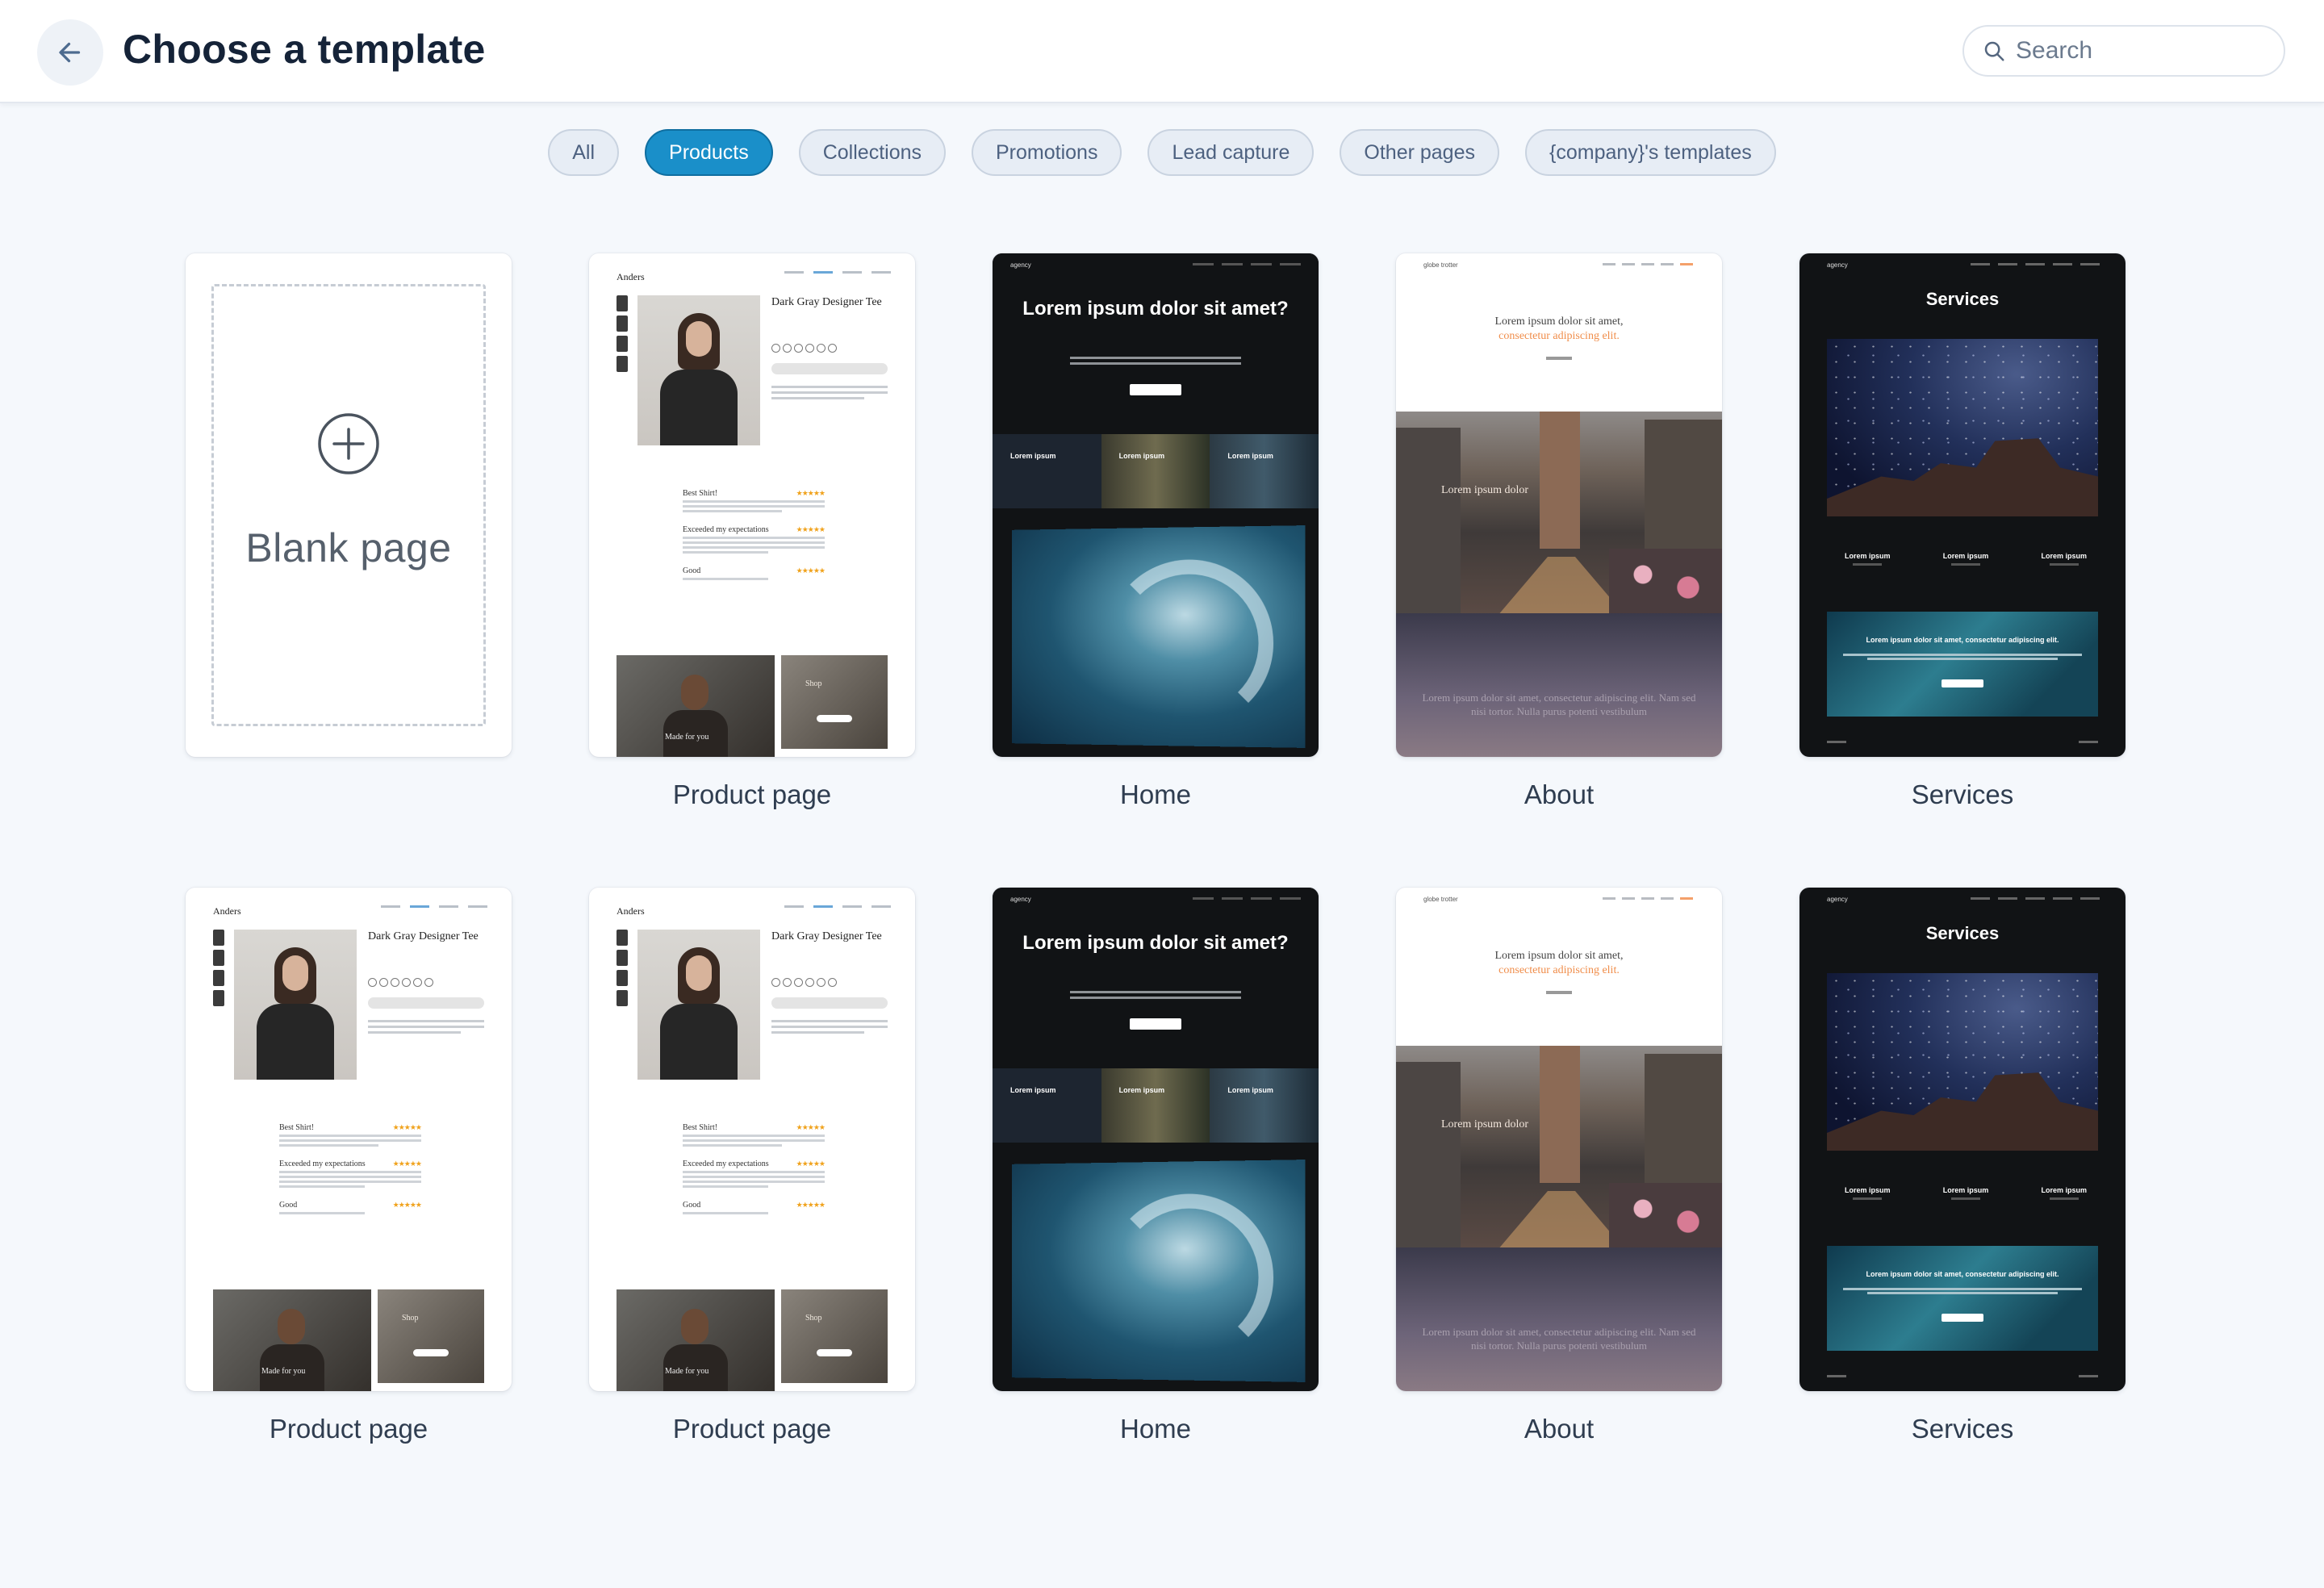  I want to click on filter-chip-products: Products, so click(709, 152).